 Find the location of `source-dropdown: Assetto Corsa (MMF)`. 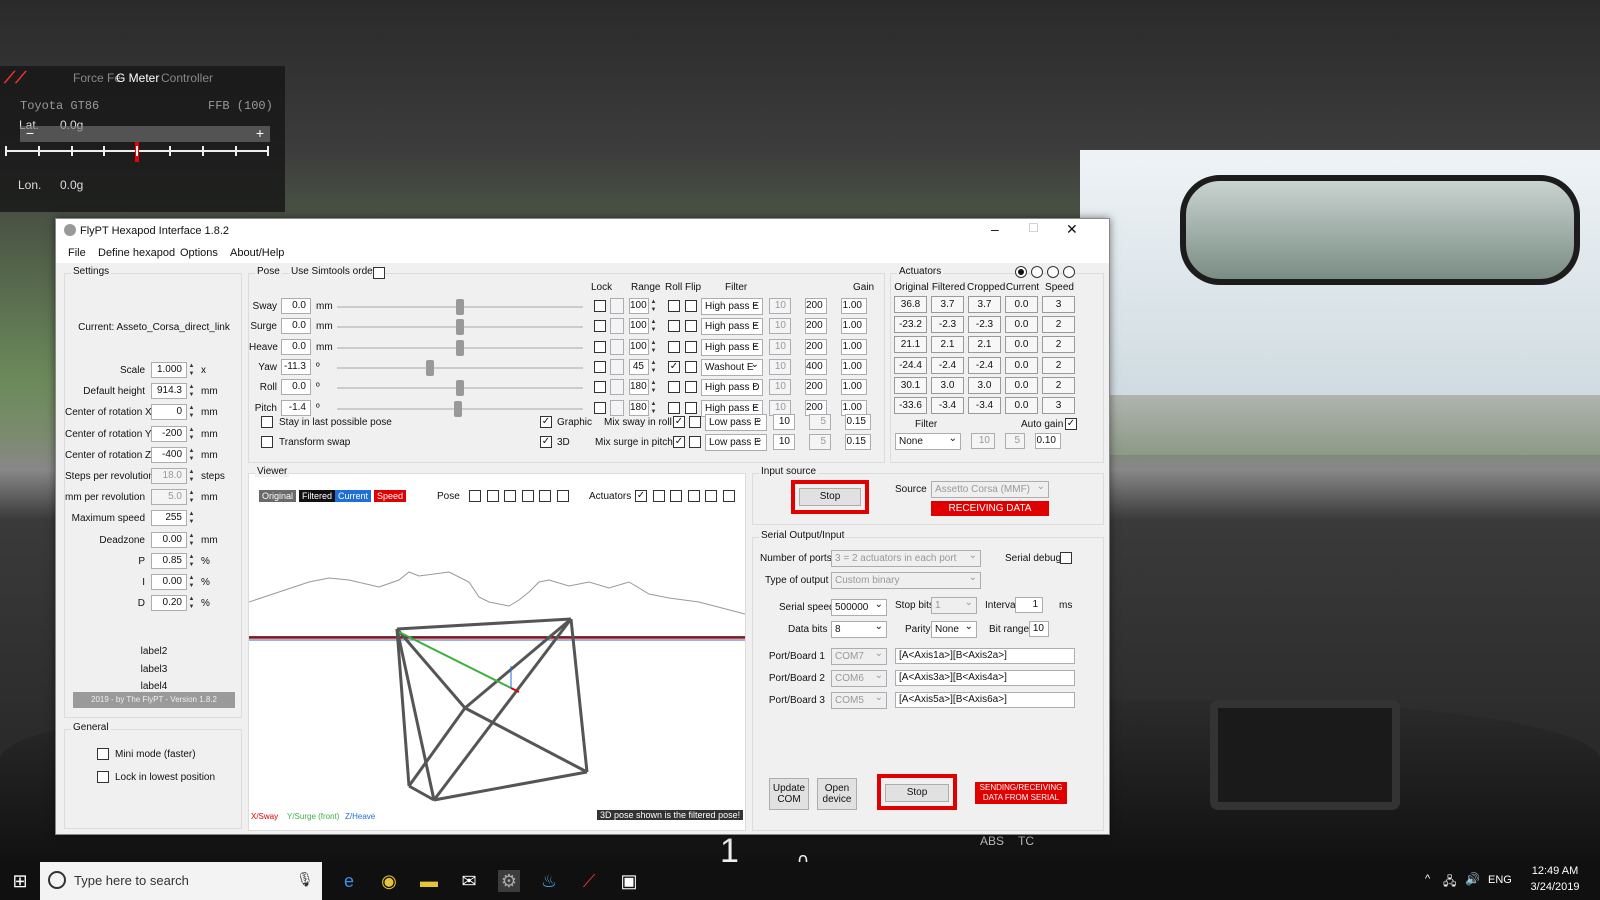

source-dropdown: Assetto Corsa (MMF) is located at coordinates (990, 489).